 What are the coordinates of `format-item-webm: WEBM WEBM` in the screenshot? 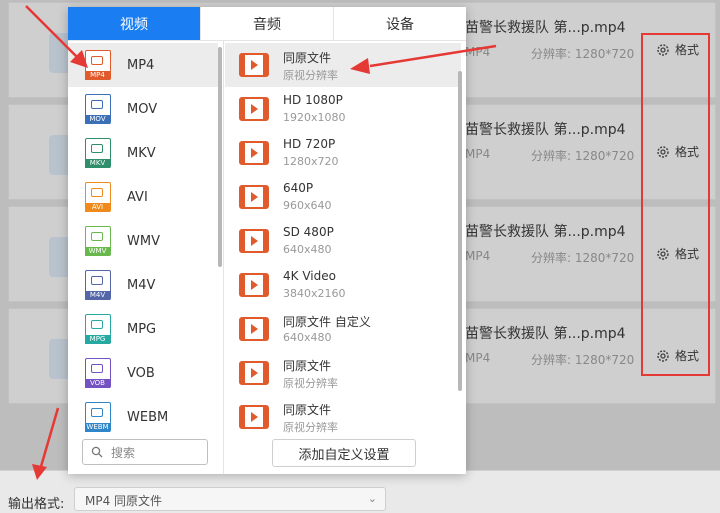 It's located at (143, 417).